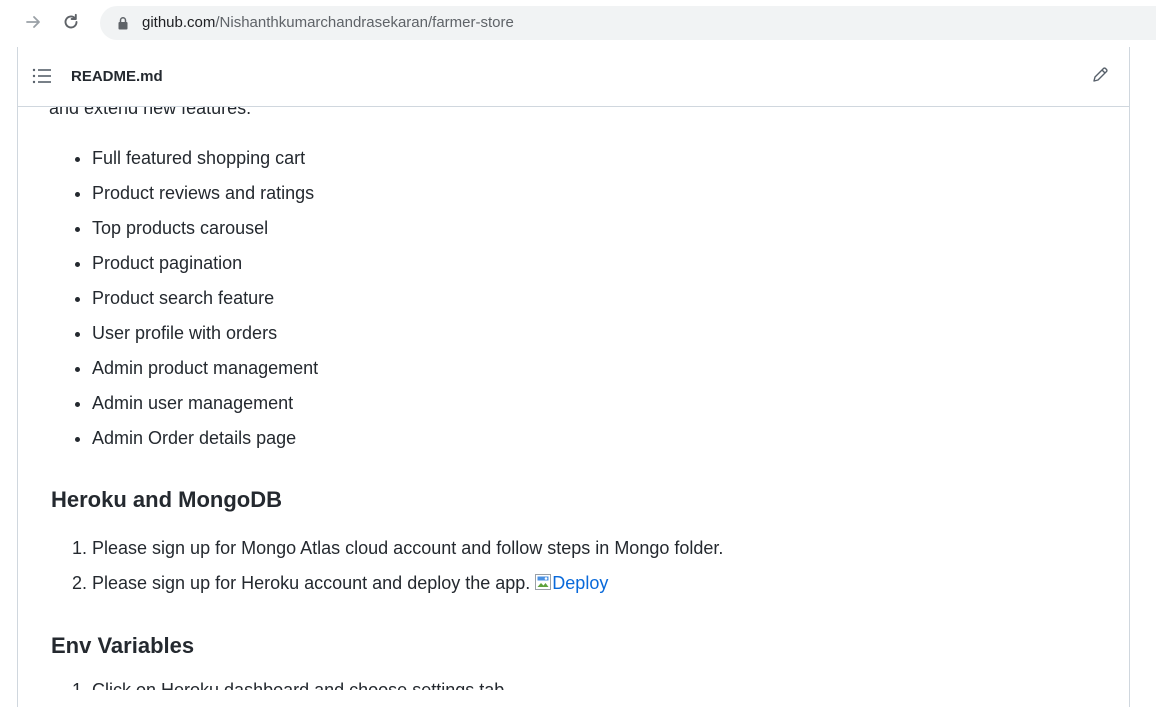 This screenshot has height=707, width=1156. What do you see at coordinates (543, 582) in the screenshot?
I see `broken-image-icon` at bounding box center [543, 582].